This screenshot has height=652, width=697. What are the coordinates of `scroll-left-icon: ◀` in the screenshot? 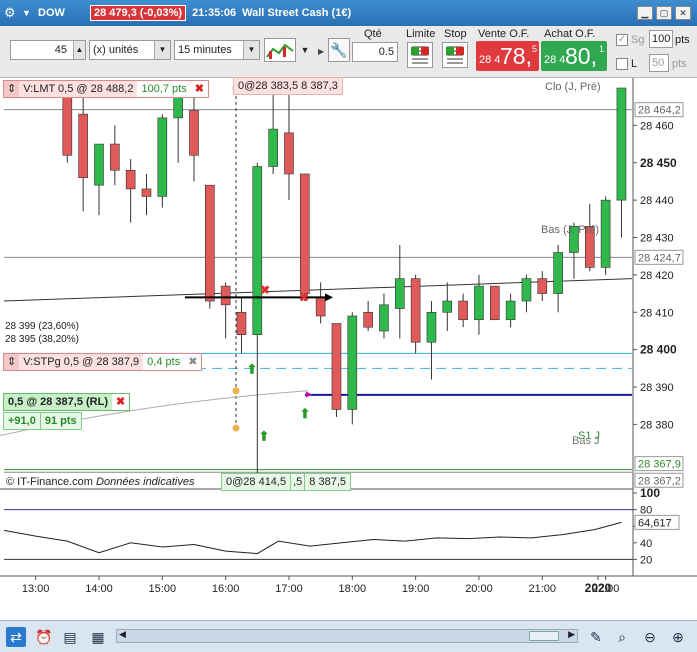 It's located at (122, 634).